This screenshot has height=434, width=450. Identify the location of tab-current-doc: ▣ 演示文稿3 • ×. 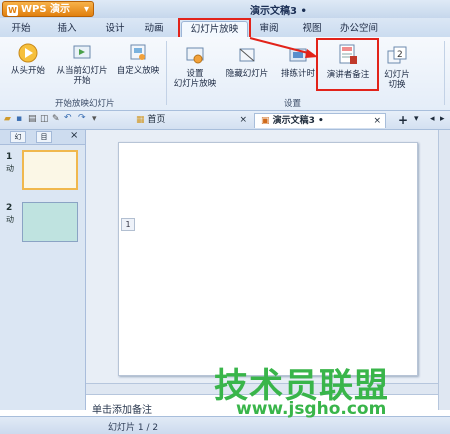
(320, 120).